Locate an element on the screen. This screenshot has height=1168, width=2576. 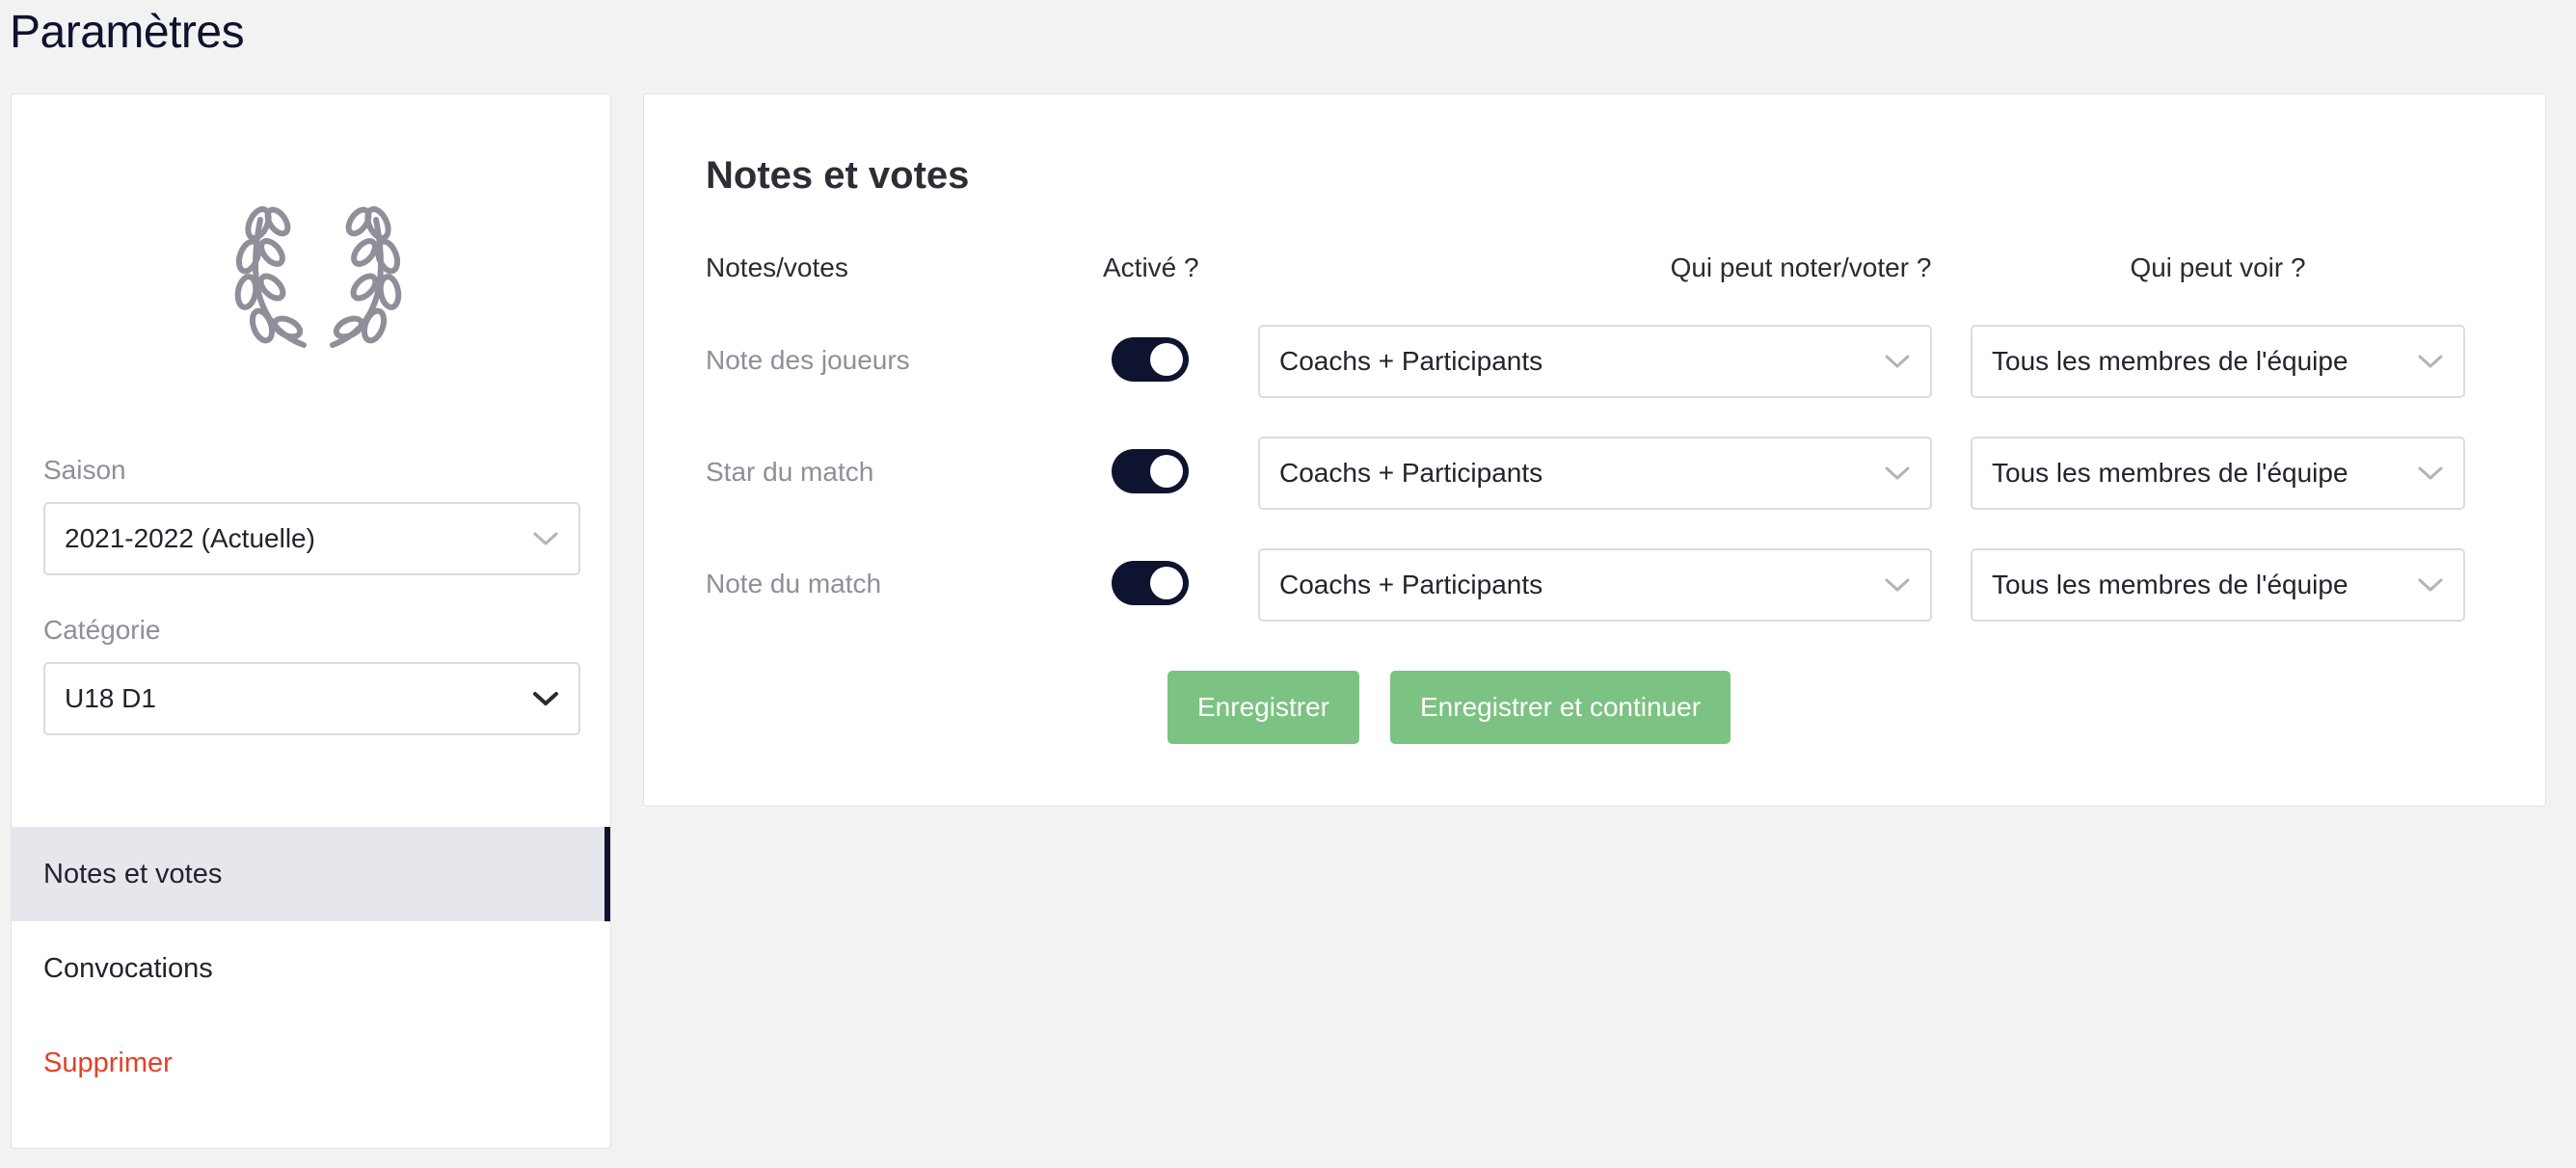
who-votes-select-note-des-joueurs: Coachs + Participants is located at coordinates (1595, 361).